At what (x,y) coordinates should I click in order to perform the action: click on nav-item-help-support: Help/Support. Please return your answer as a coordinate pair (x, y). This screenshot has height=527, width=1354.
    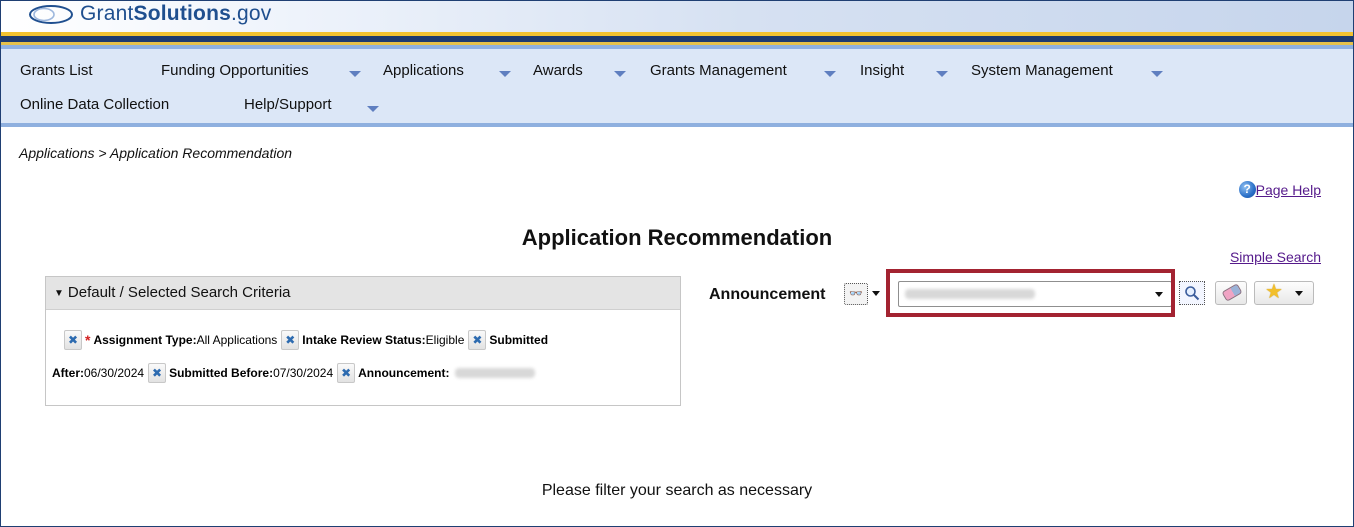
    Looking at the image, I should click on (288, 105).